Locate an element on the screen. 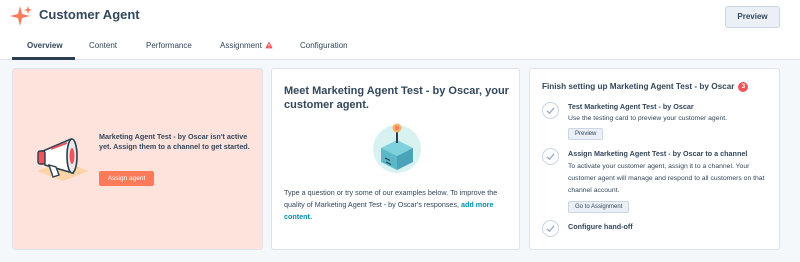 This screenshot has width=800, height=262. tab-assignment: Assignment is located at coordinates (246, 45).